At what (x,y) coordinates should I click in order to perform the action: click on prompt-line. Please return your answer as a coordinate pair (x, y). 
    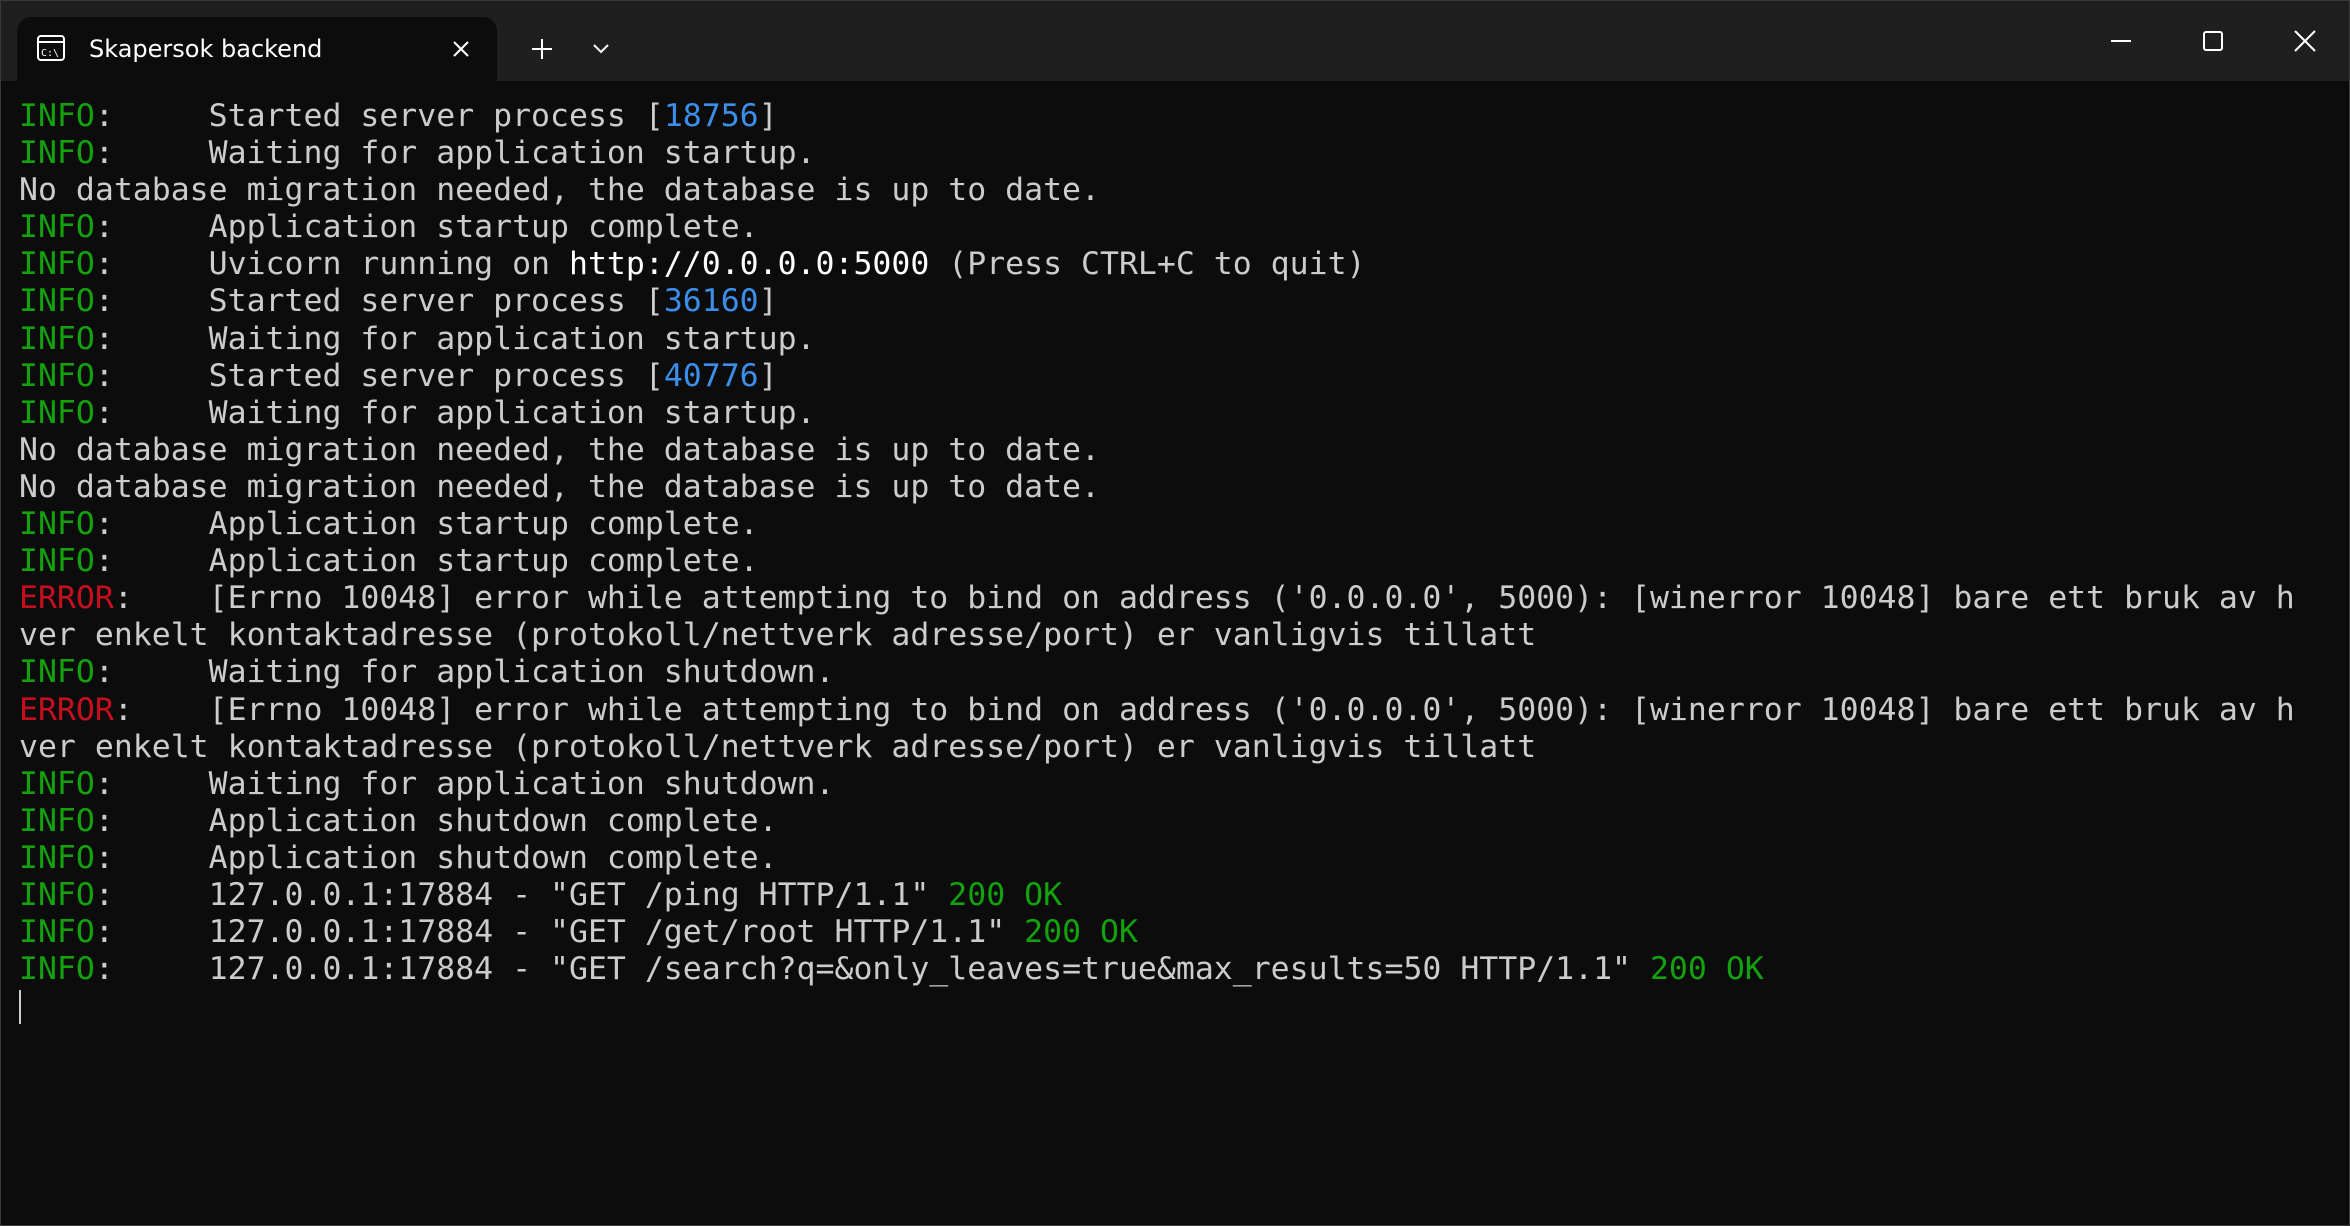
    Looking at the image, I should click on (1175, 1006).